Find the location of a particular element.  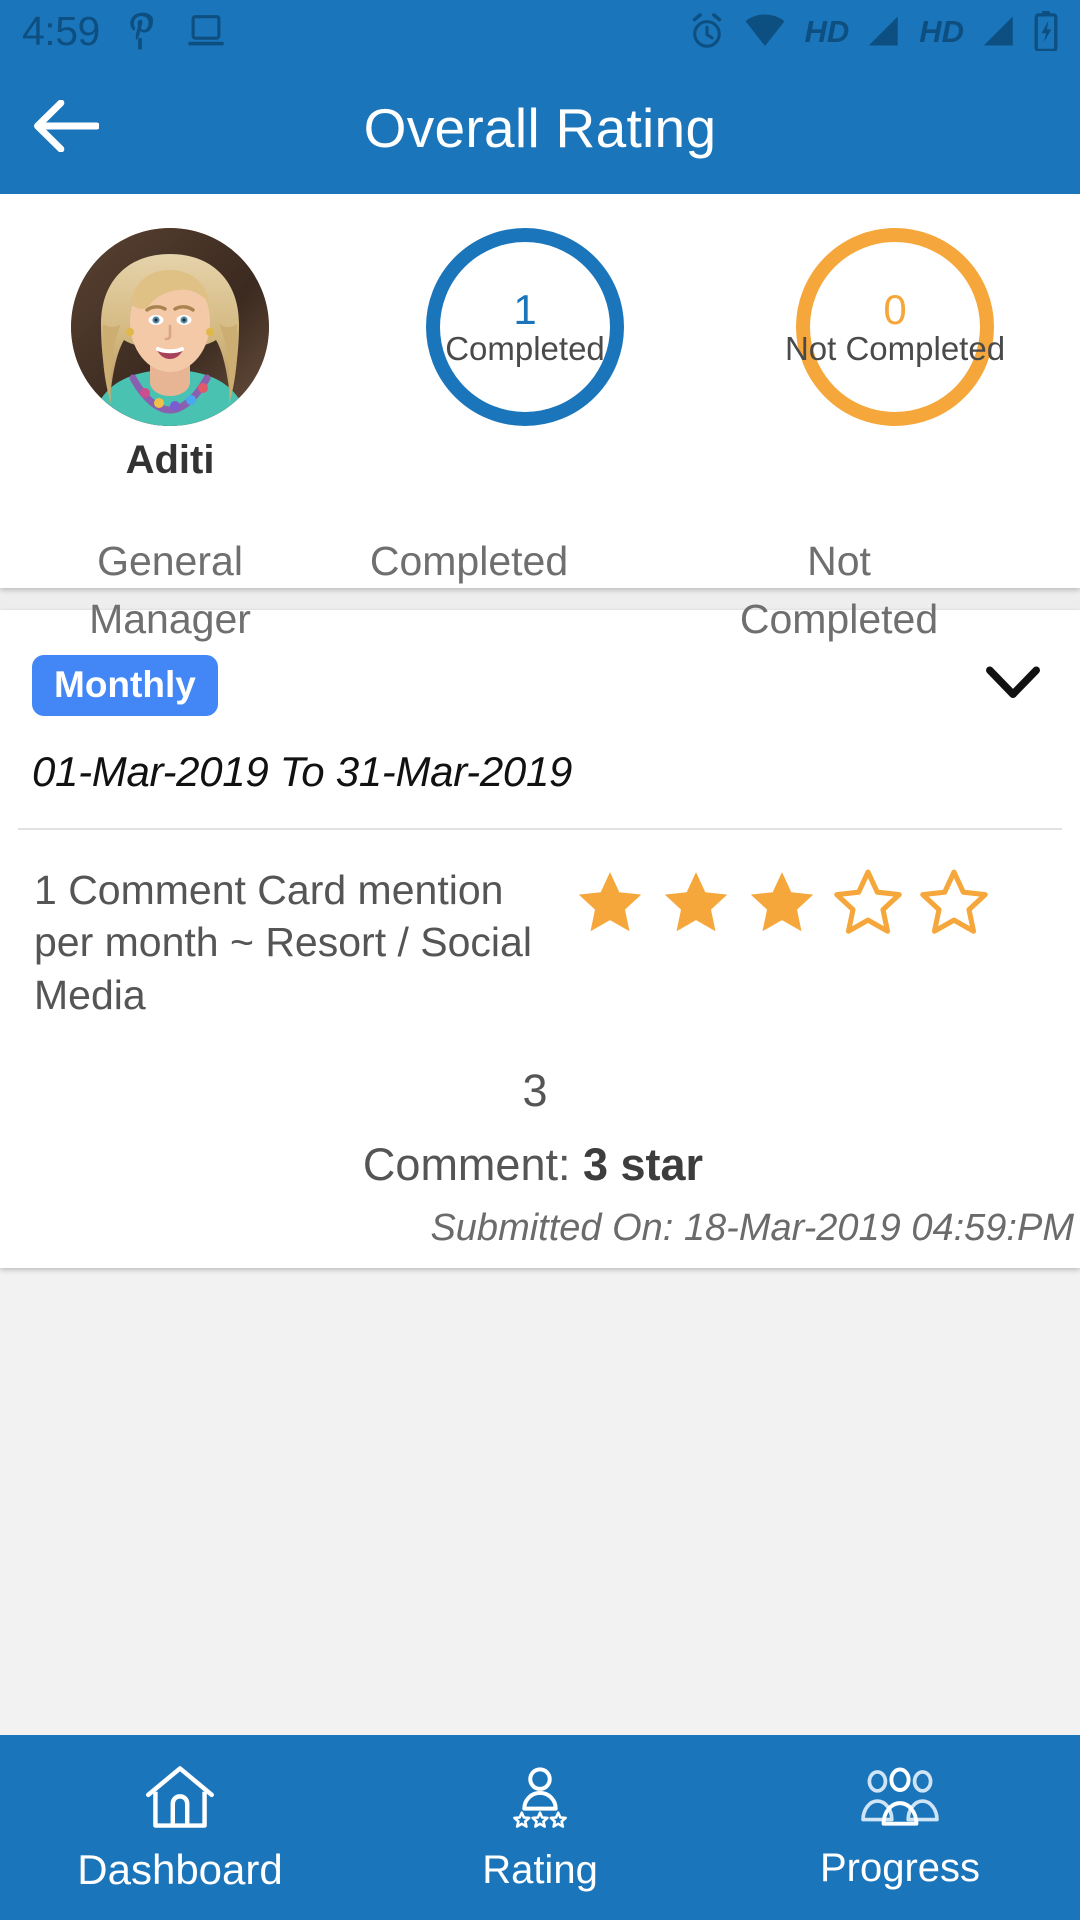

score-value: 3 is located at coordinates (535, 1091).